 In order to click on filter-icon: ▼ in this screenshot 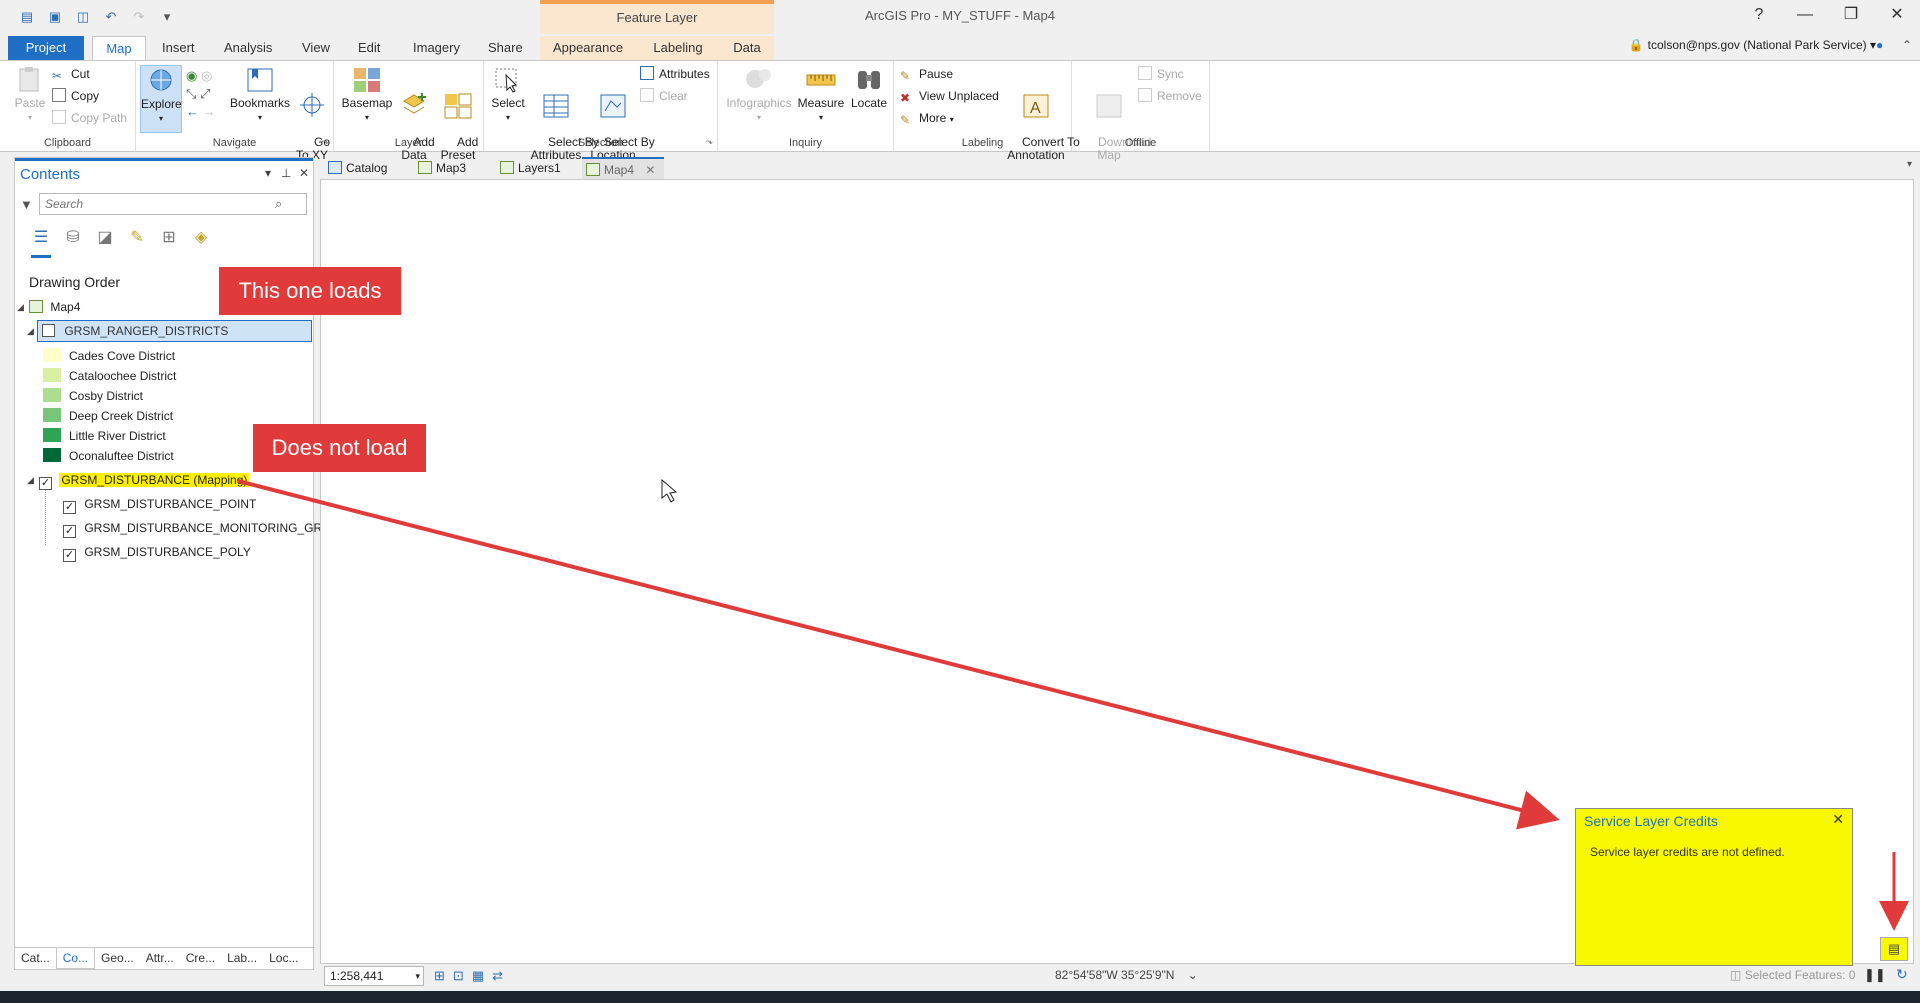, I will do `click(26, 204)`.